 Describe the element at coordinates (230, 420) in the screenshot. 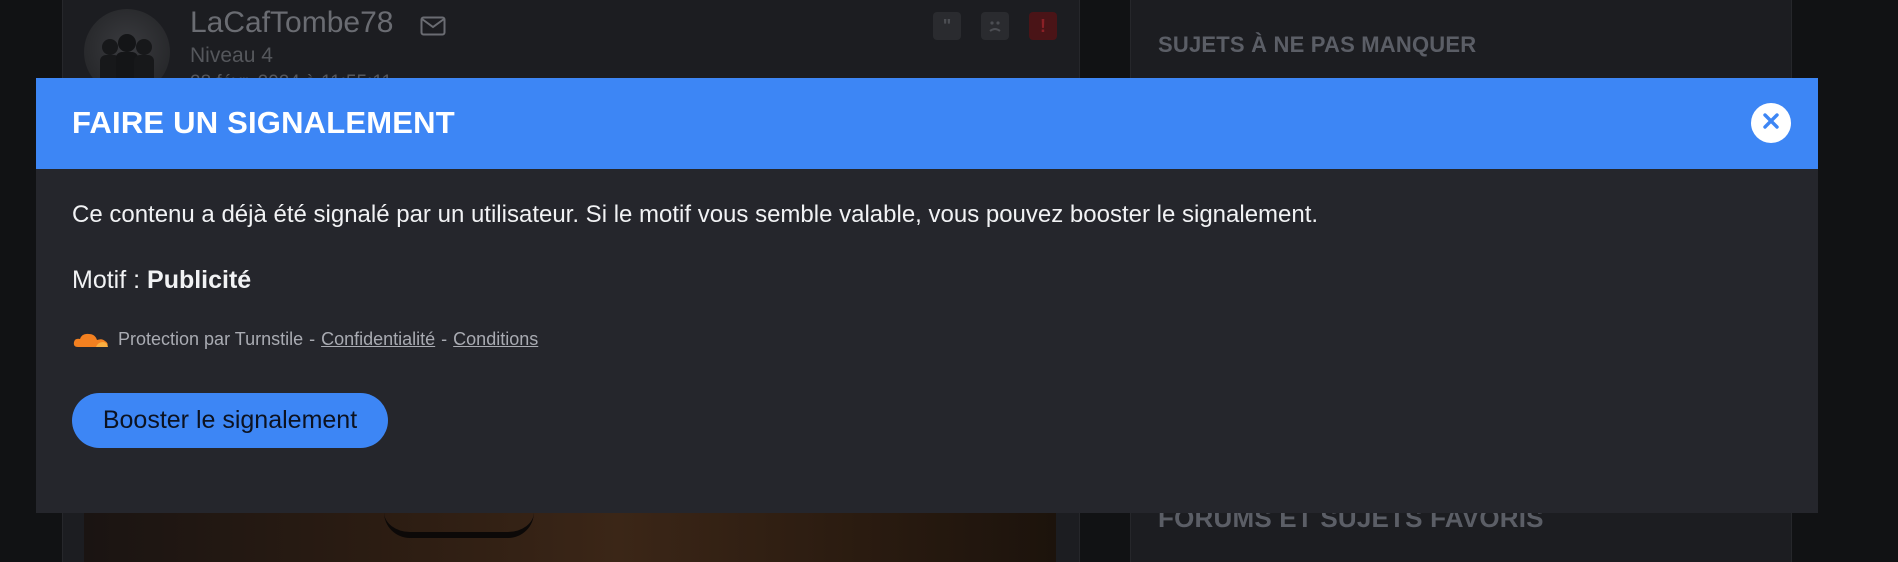

I see `boost-report-button: Booster le signalement` at that location.